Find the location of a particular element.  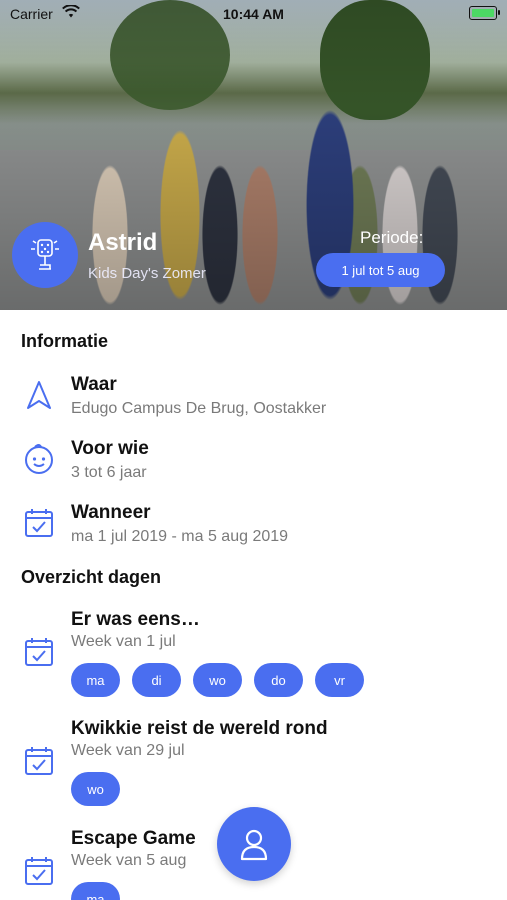

periode-label: Periode: is located at coordinates (392, 237).